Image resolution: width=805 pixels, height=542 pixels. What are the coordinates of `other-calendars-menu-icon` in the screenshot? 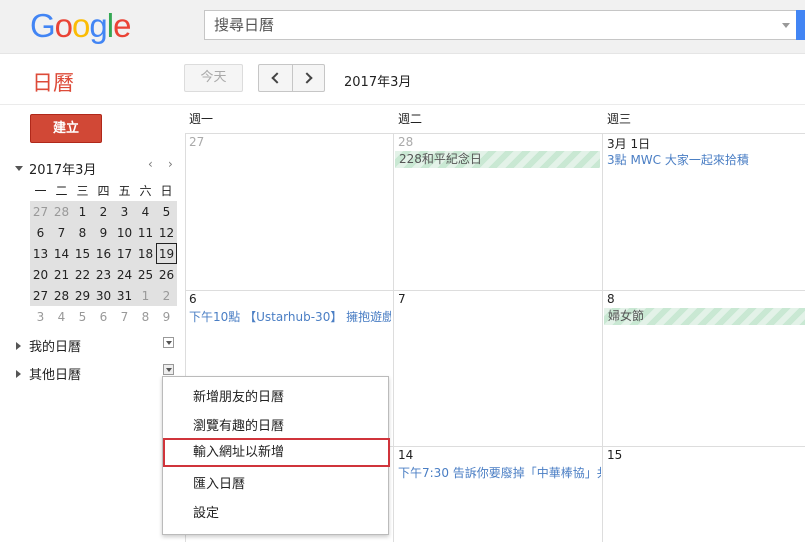 It's located at (168, 369).